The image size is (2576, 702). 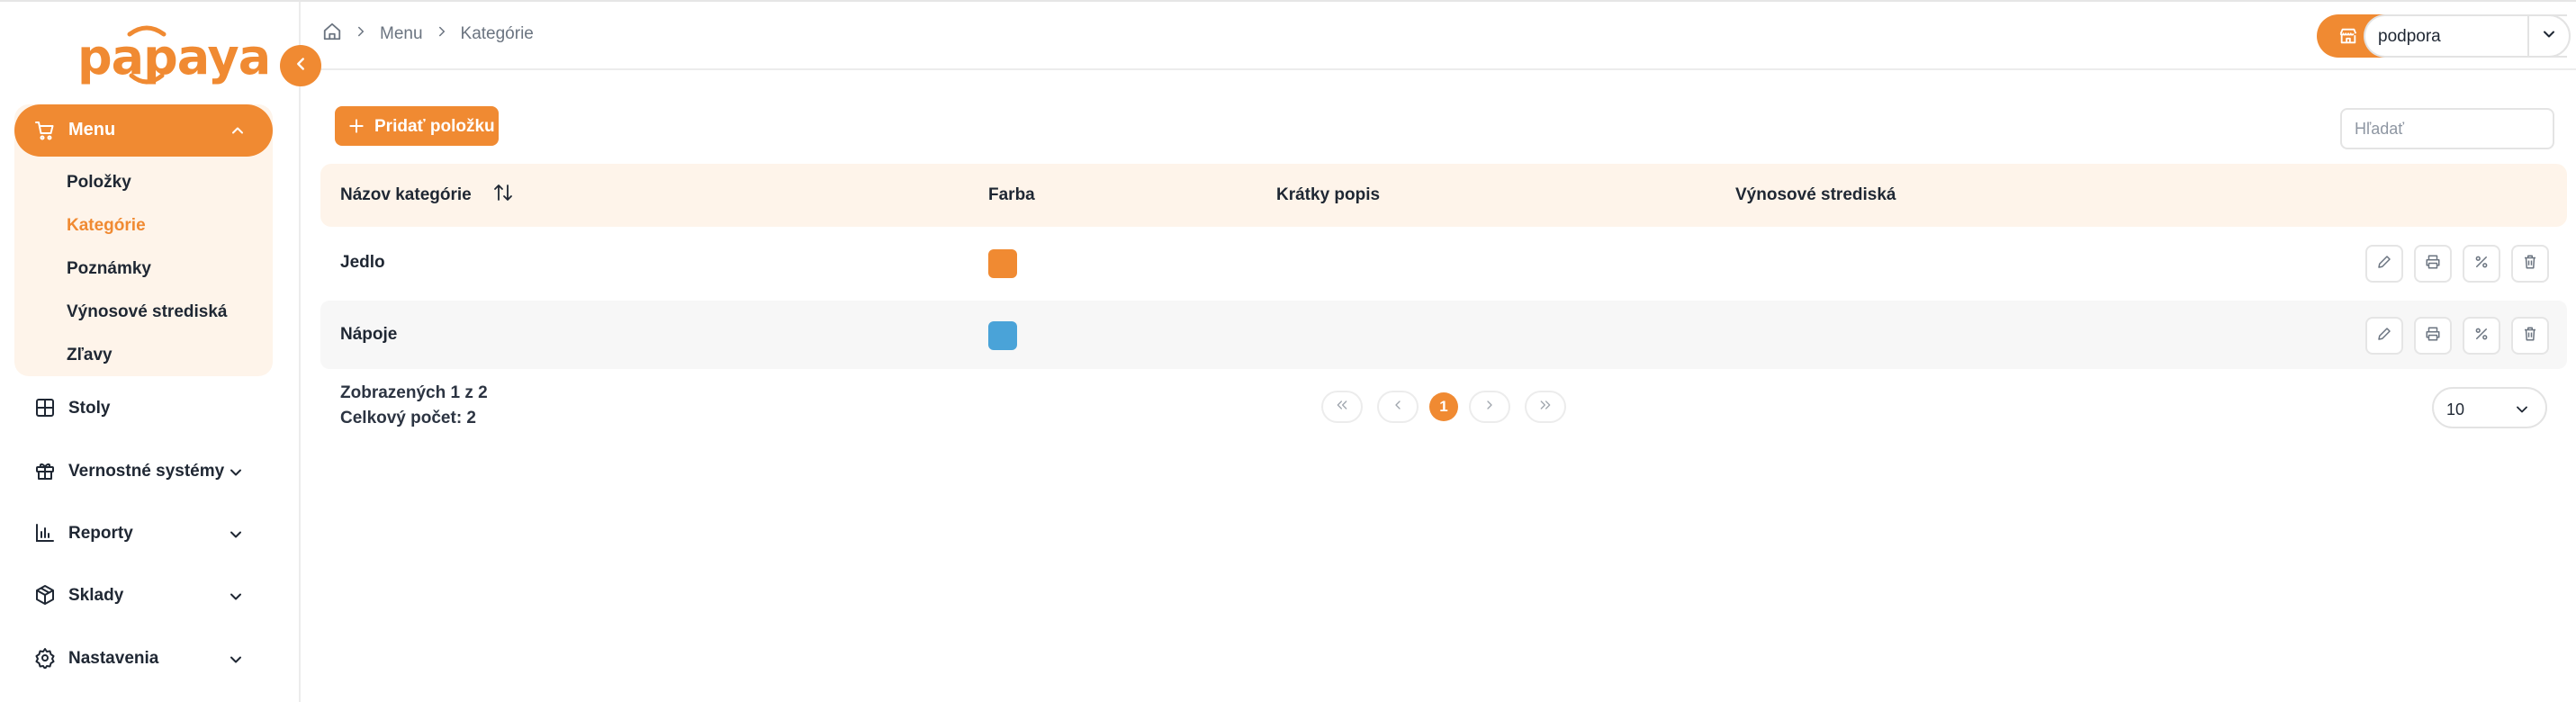 What do you see at coordinates (2447, 128) in the screenshot?
I see `search-input` at bounding box center [2447, 128].